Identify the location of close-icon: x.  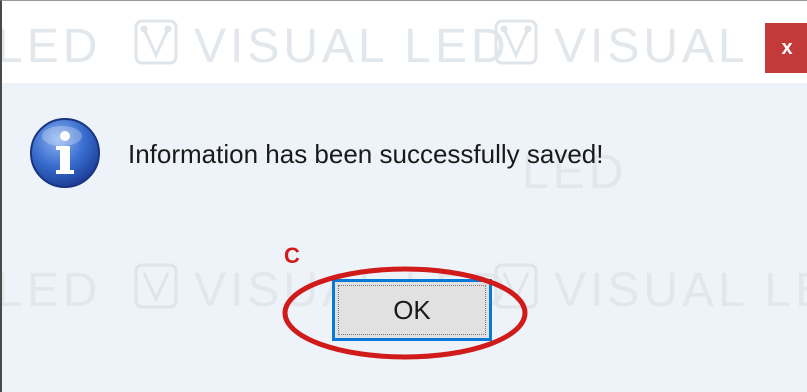
(787, 47).